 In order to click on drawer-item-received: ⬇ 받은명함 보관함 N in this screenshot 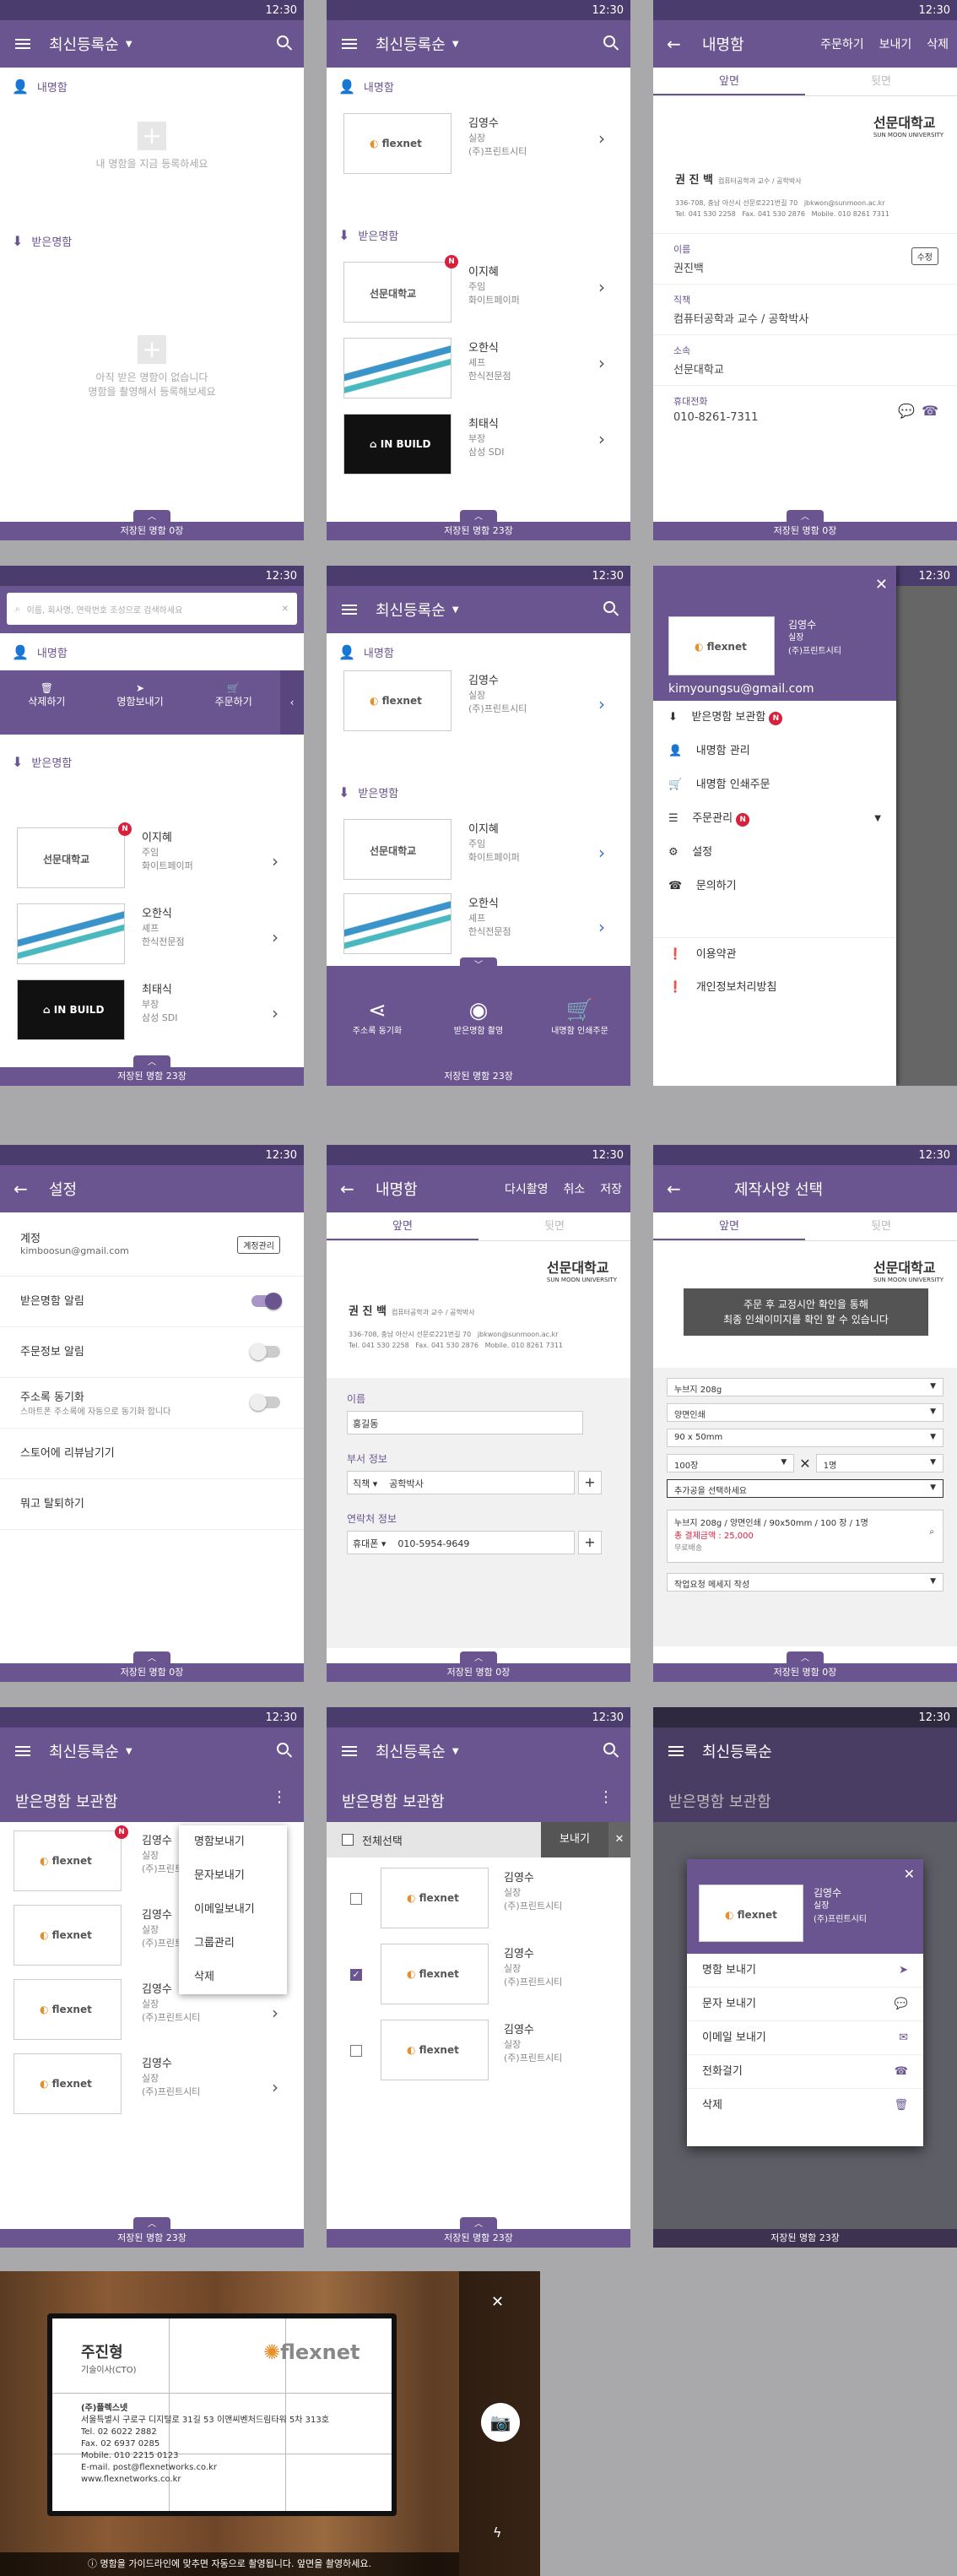, I will do `click(774, 718)`.